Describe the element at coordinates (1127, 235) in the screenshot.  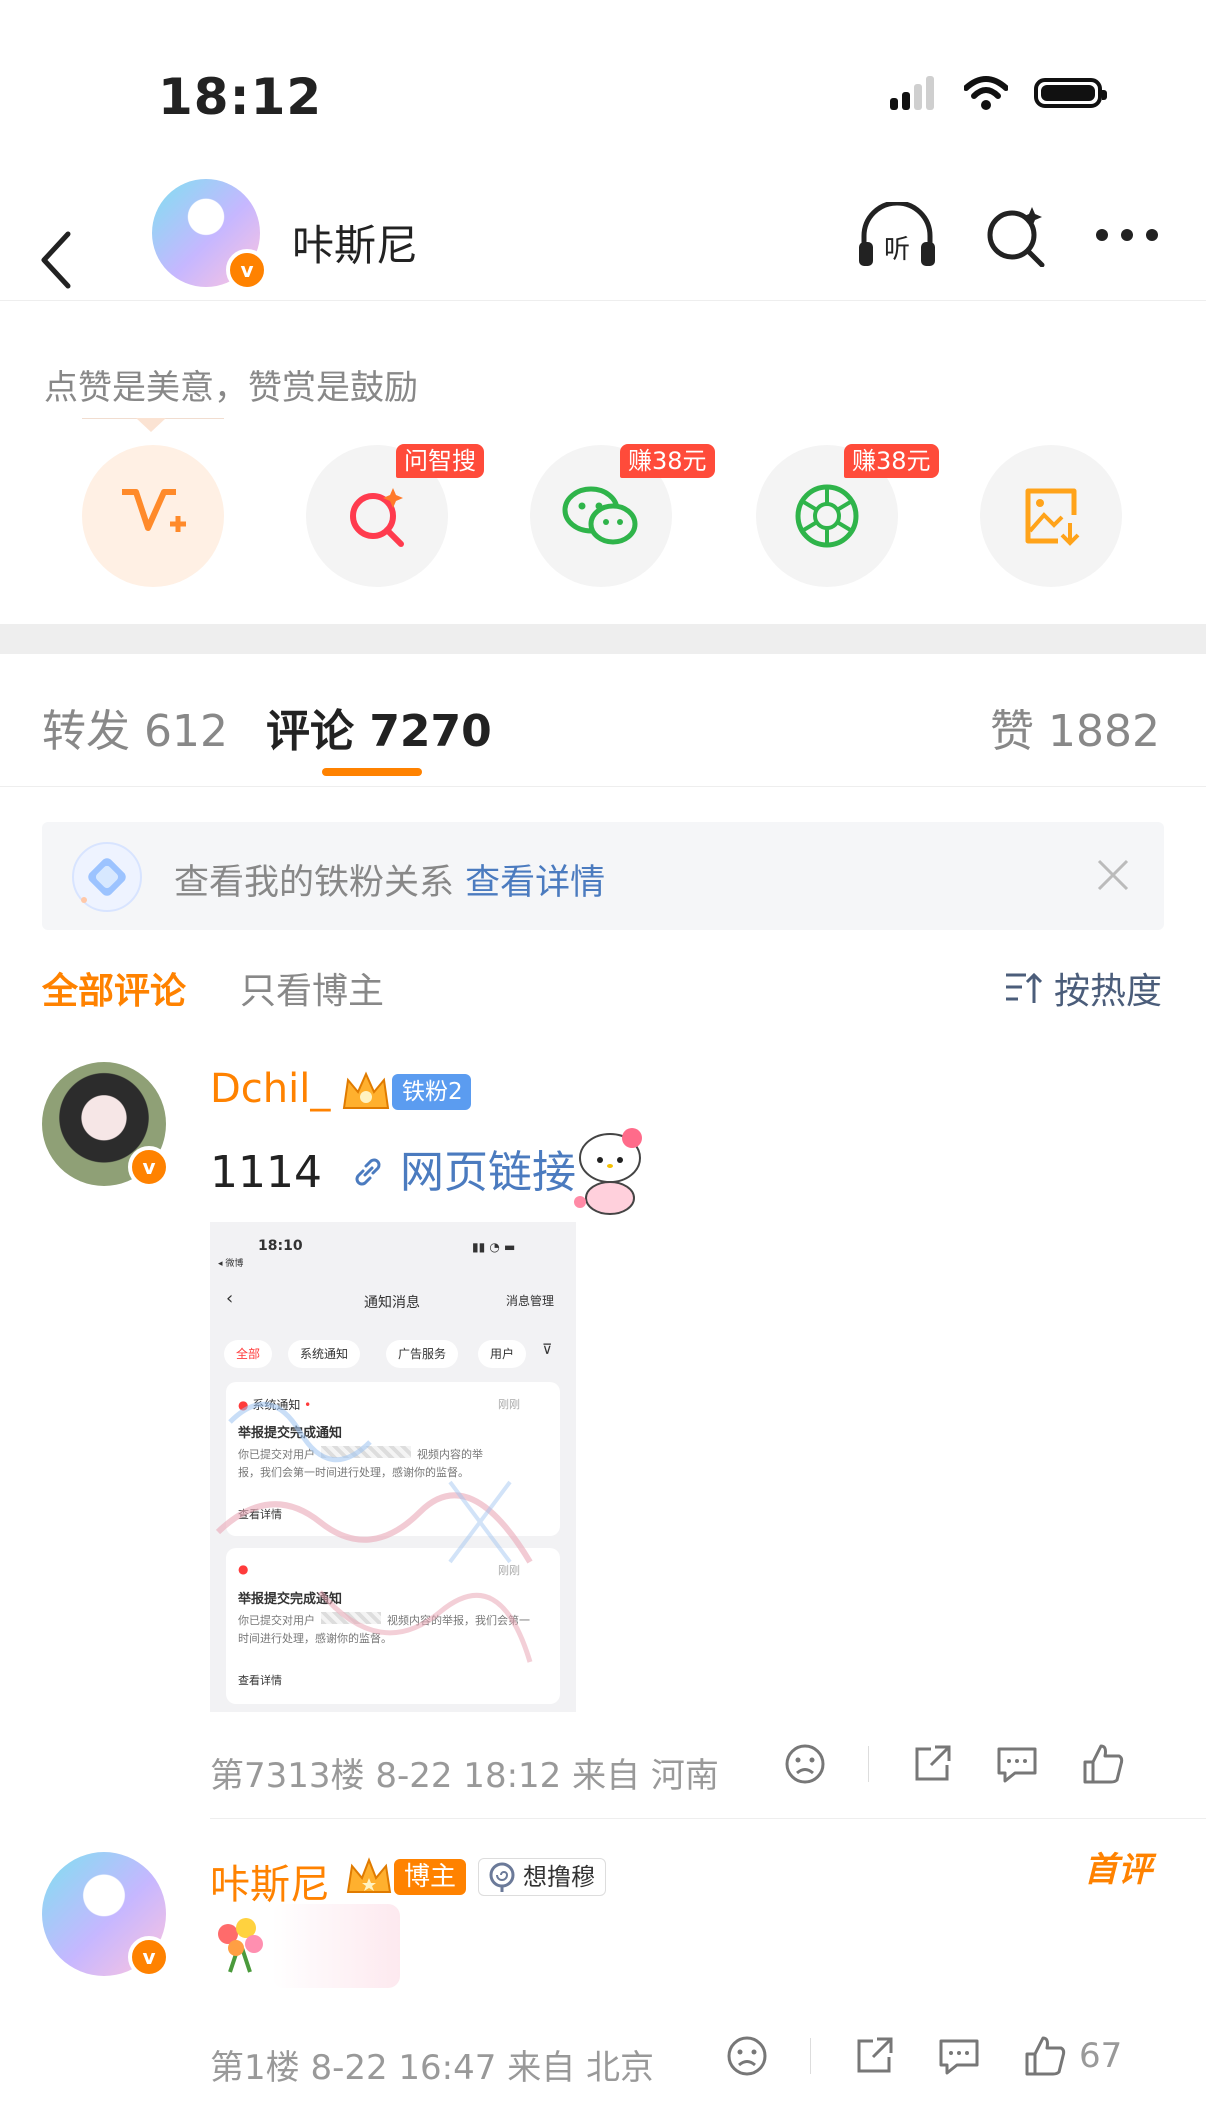
I see `more-icon` at that location.